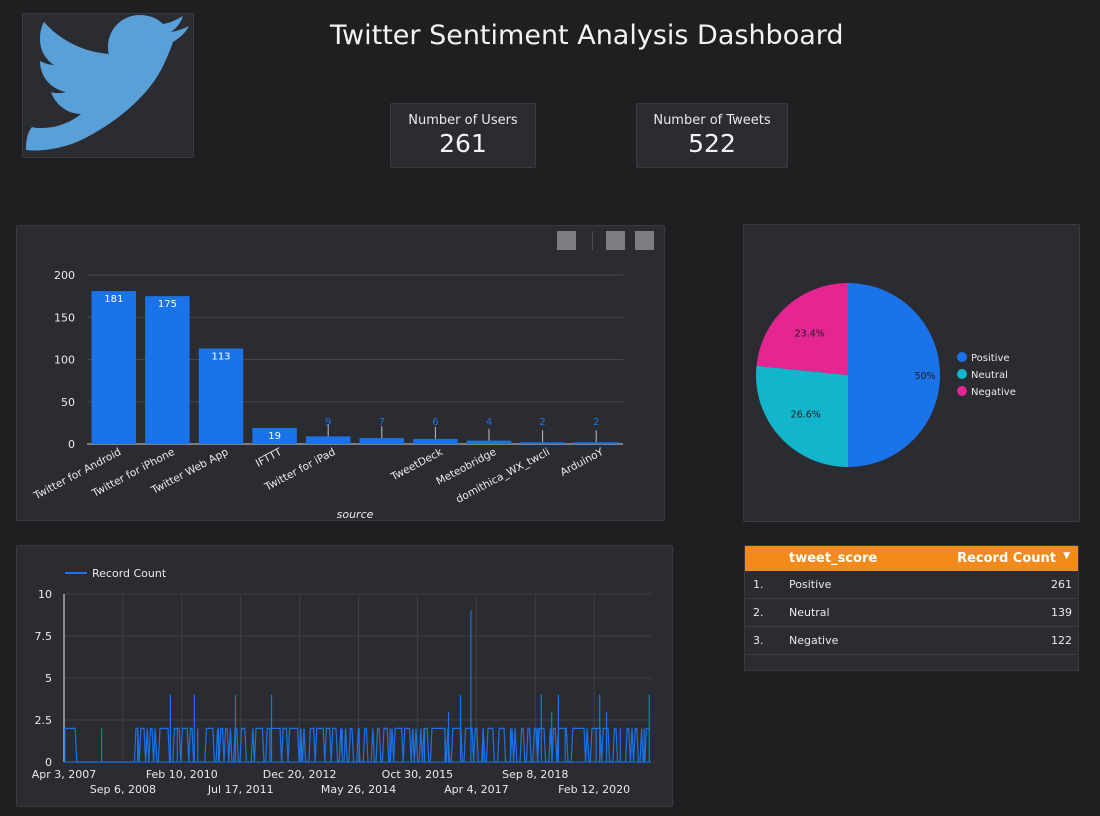 This screenshot has width=1100, height=816. Describe the element at coordinates (68, 402) in the screenshot. I see `y-tick-label: 50` at that location.